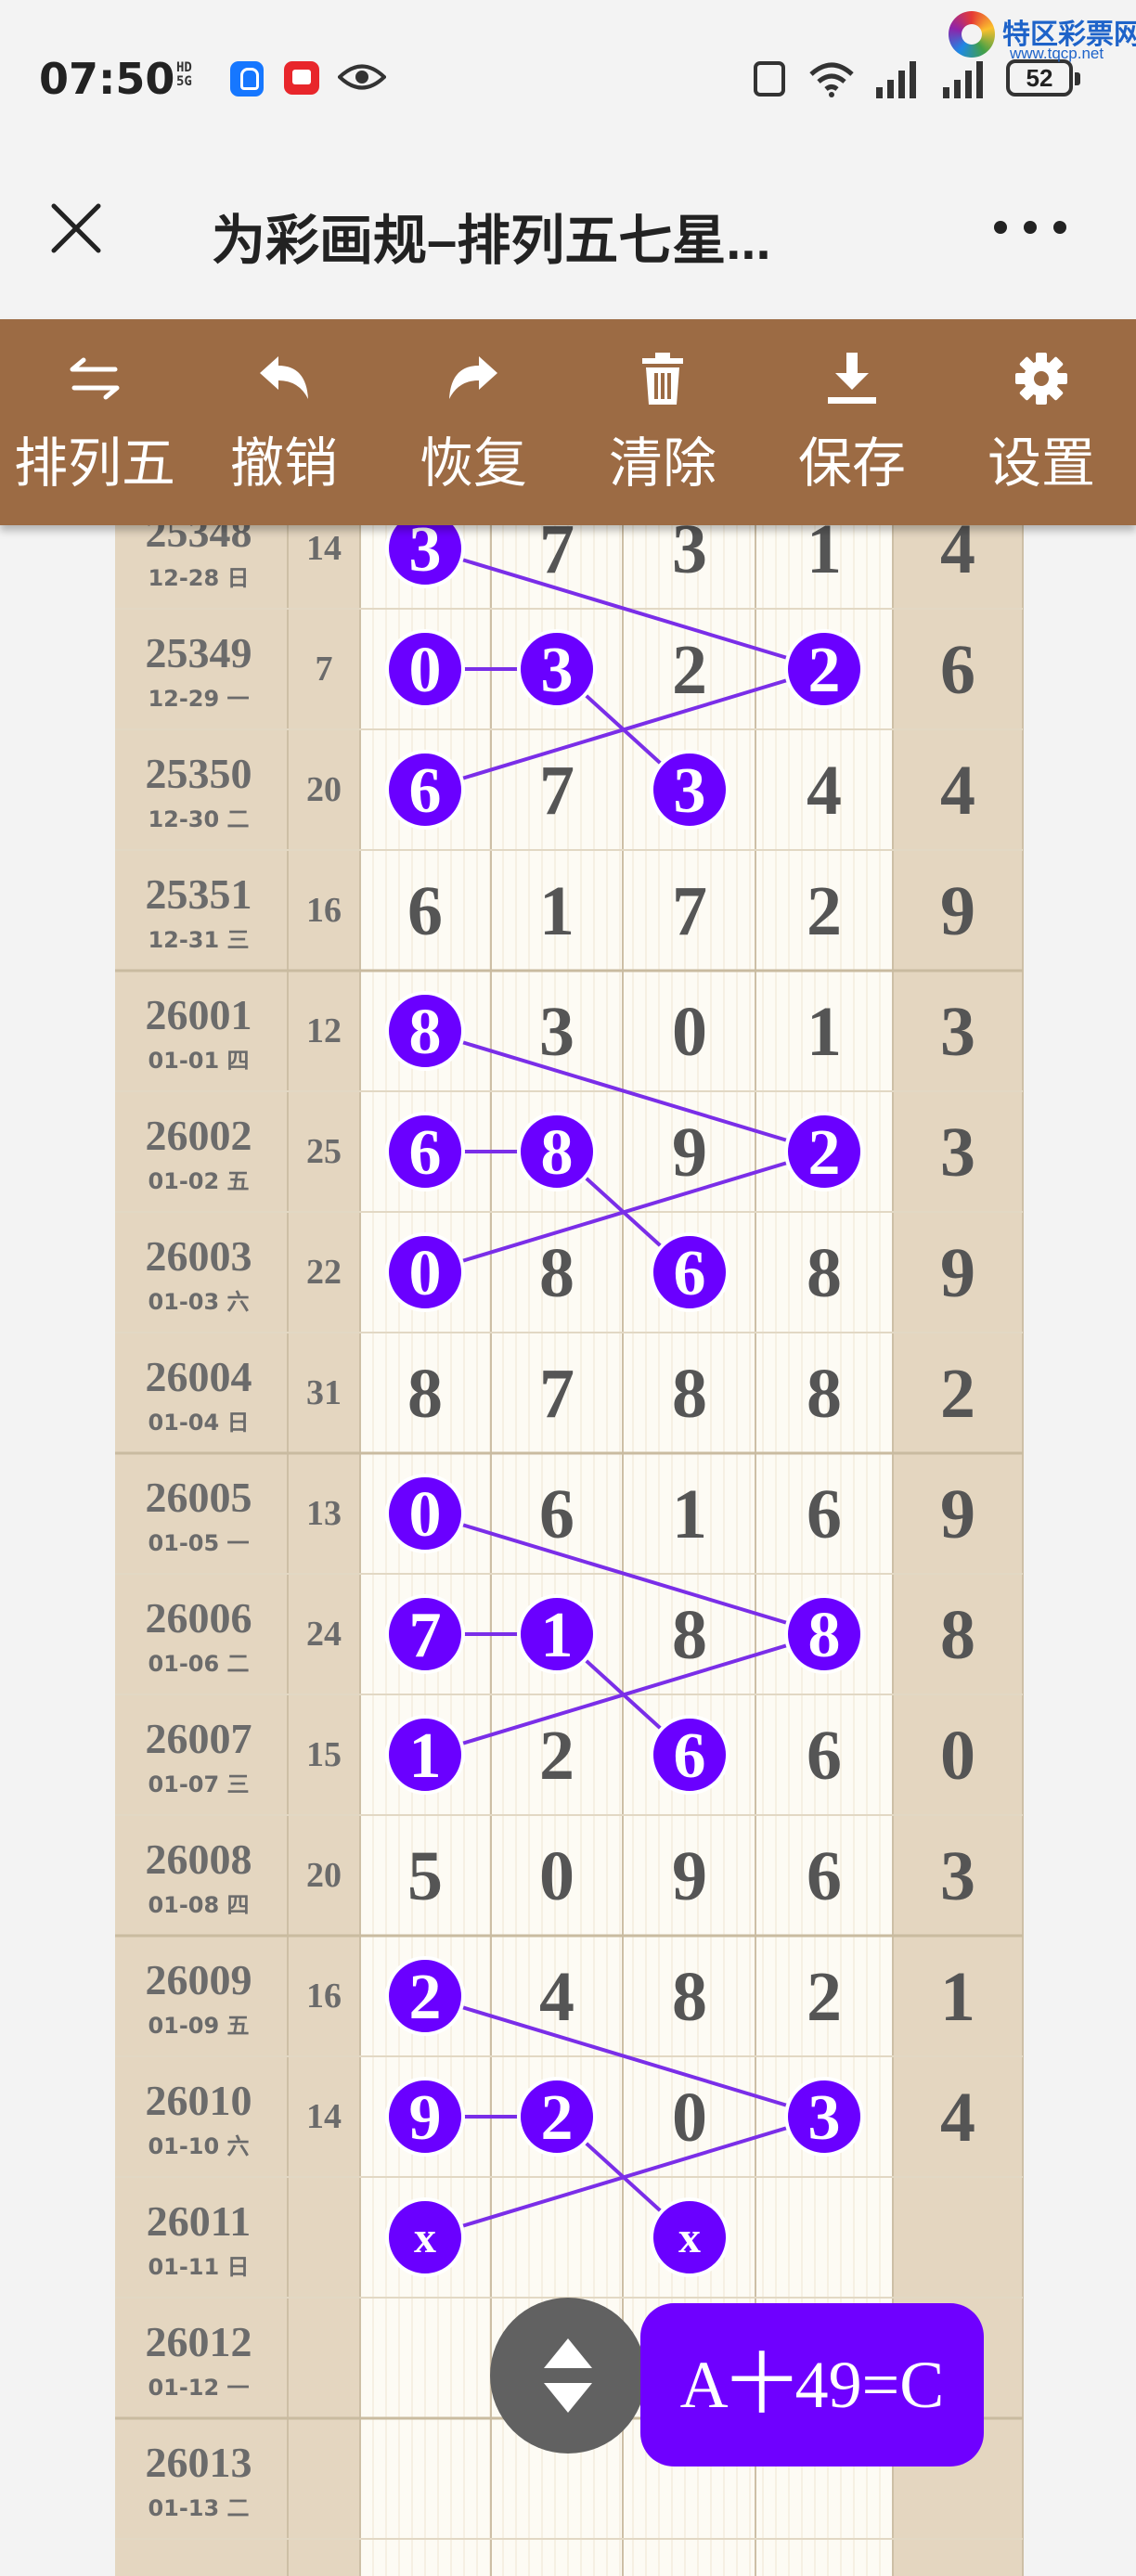  What do you see at coordinates (568, 2376) in the screenshot?
I see `scroll-toggle-button` at bounding box center [568, 2376].